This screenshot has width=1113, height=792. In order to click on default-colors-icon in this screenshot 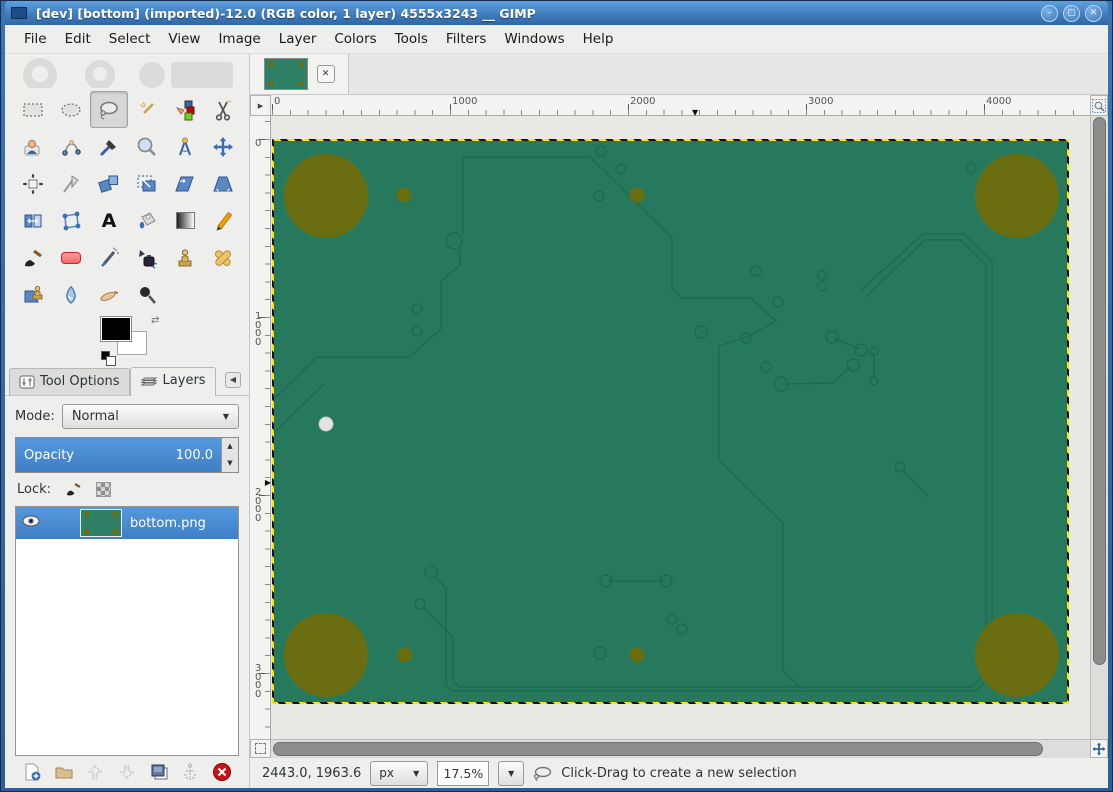, I will do `click(108, 358)`.